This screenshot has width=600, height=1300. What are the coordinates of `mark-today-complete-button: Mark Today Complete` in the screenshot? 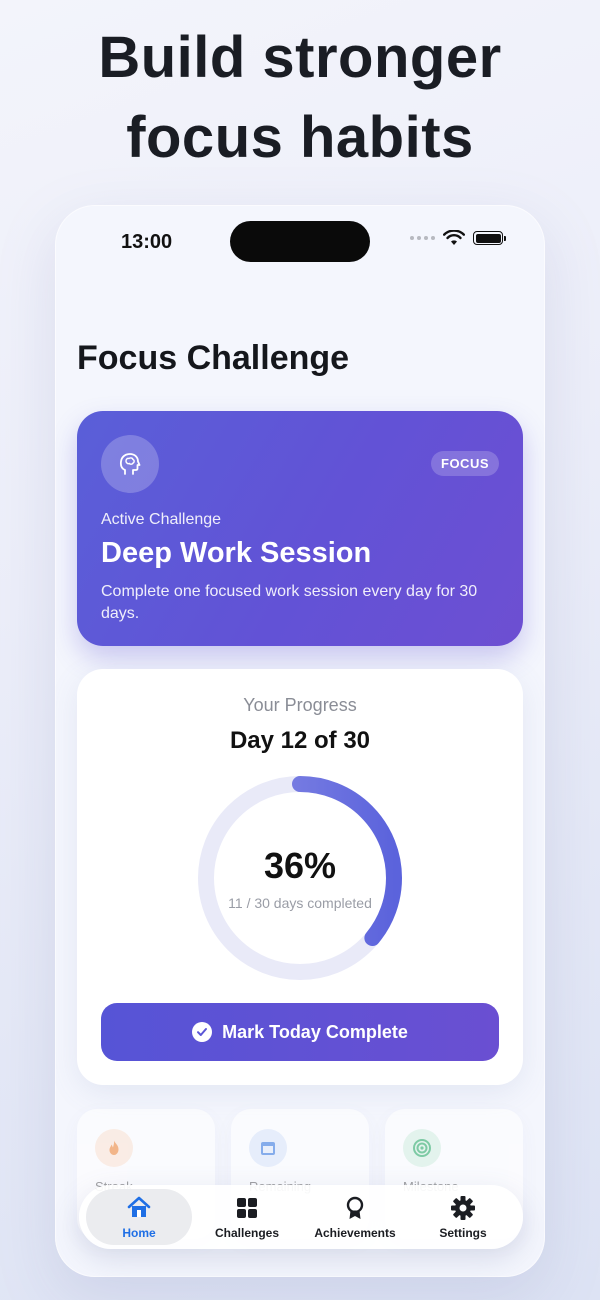 It's located at (300, 1032).